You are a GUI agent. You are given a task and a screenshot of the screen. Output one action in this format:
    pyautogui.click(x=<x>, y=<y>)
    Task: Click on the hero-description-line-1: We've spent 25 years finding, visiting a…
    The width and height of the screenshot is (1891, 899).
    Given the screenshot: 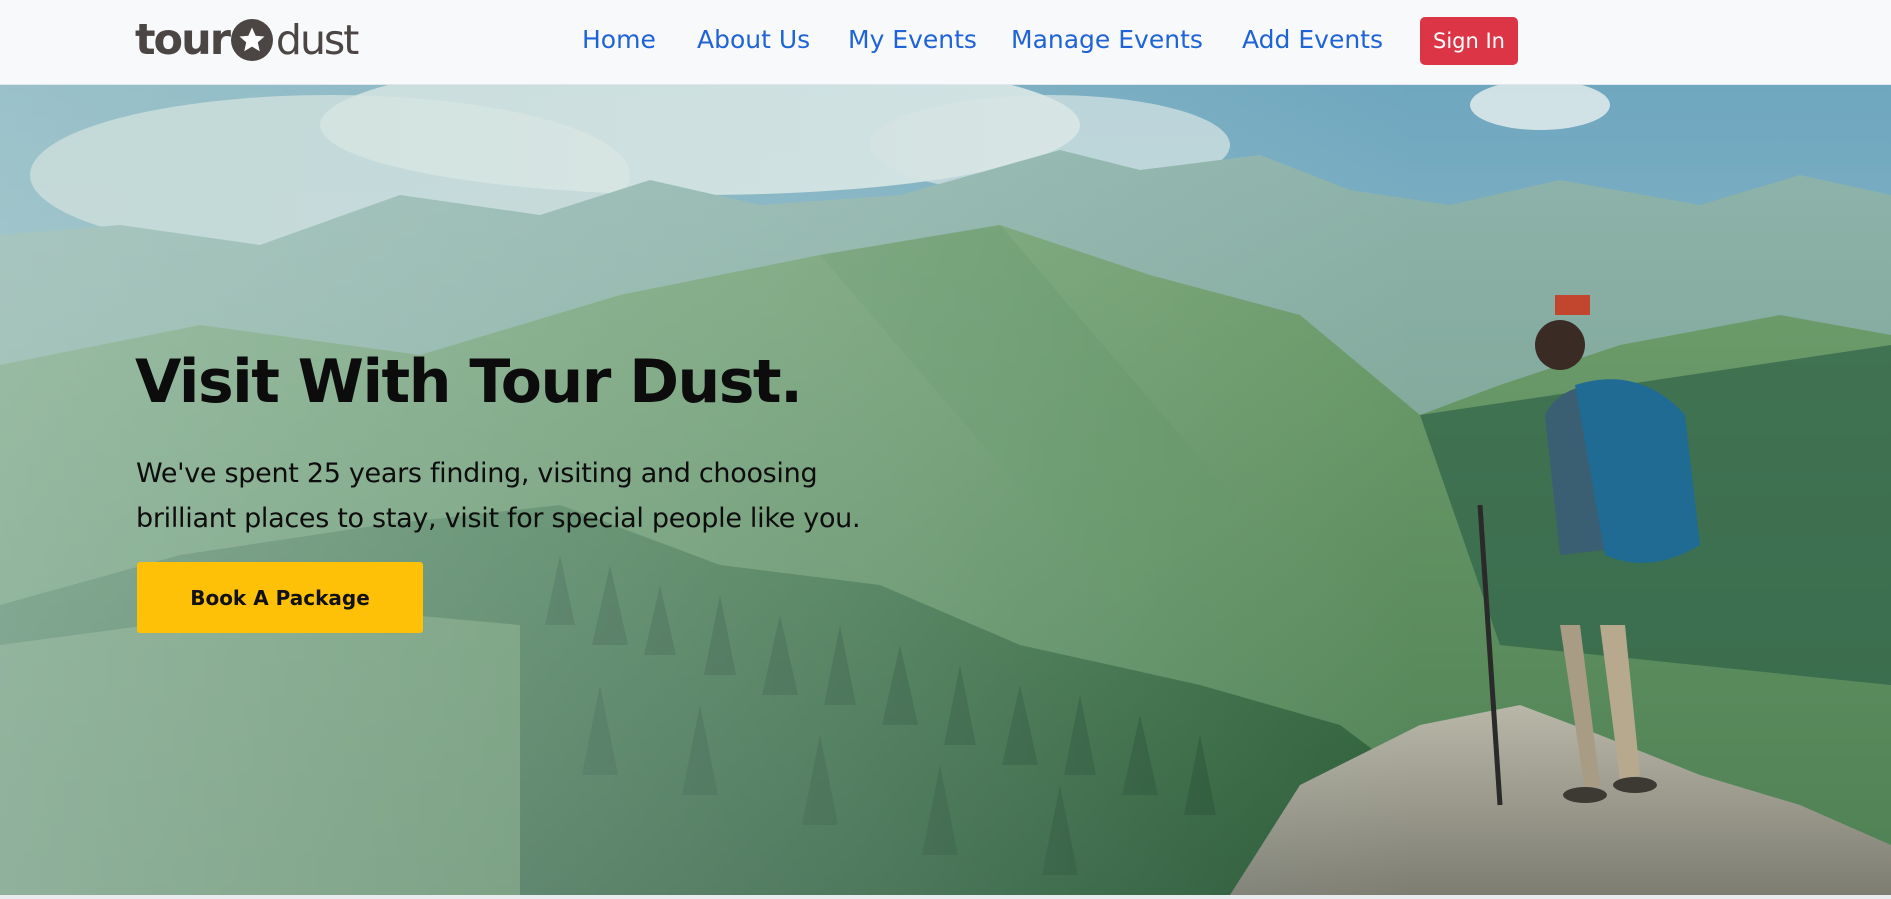 What is the action you would take?
    pyautogui.click(x=477, y=473)
    